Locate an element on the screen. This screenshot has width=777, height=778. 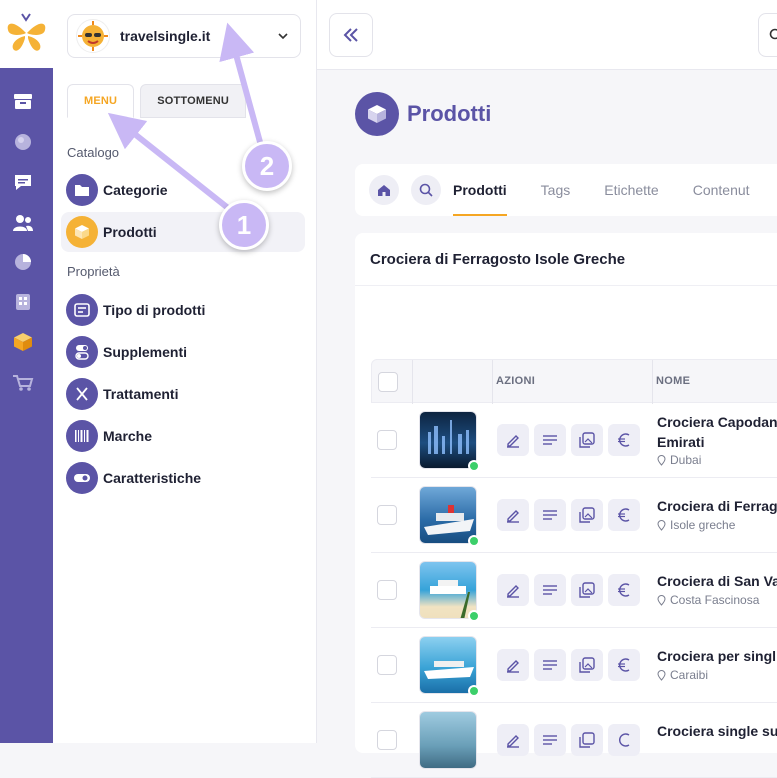
tab-menu: MENU is located at coordinates (100, 101).